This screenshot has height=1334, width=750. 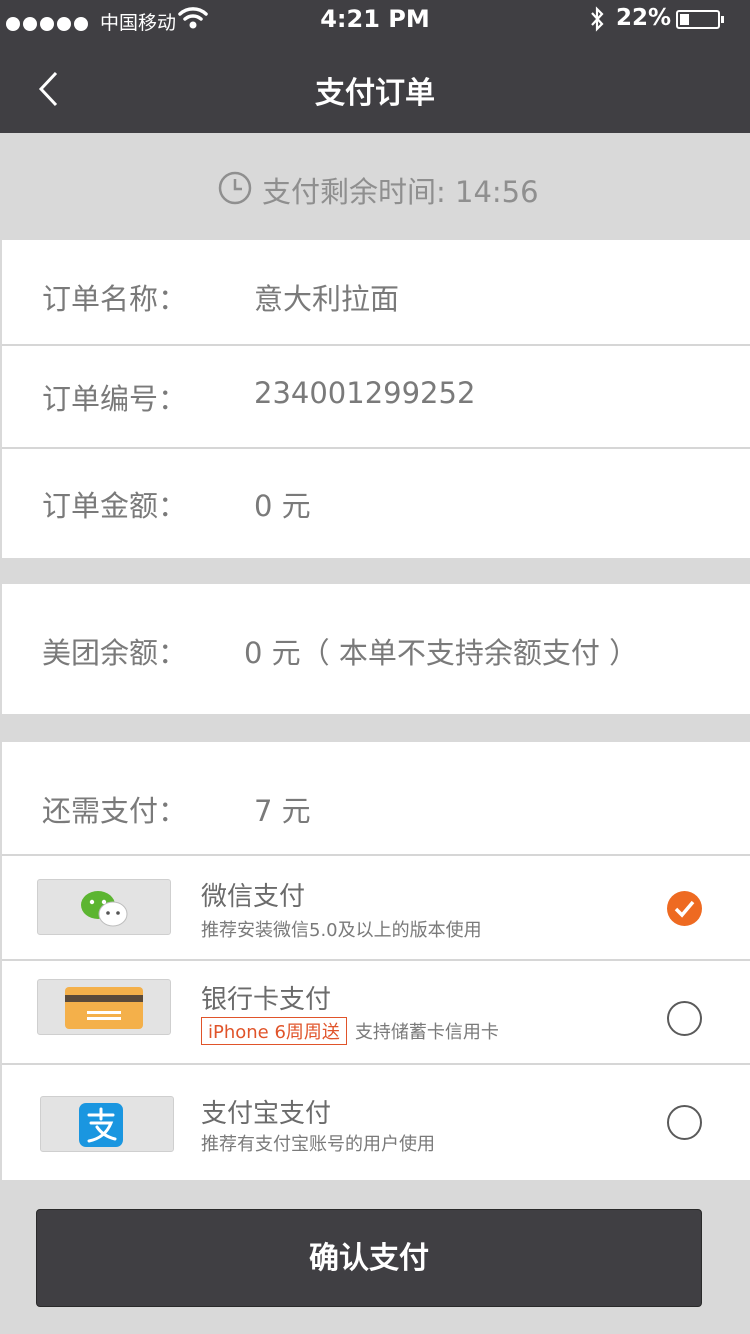 I want to click on confirm-payment-button: 确认支付, so click(x=369, y=1258).